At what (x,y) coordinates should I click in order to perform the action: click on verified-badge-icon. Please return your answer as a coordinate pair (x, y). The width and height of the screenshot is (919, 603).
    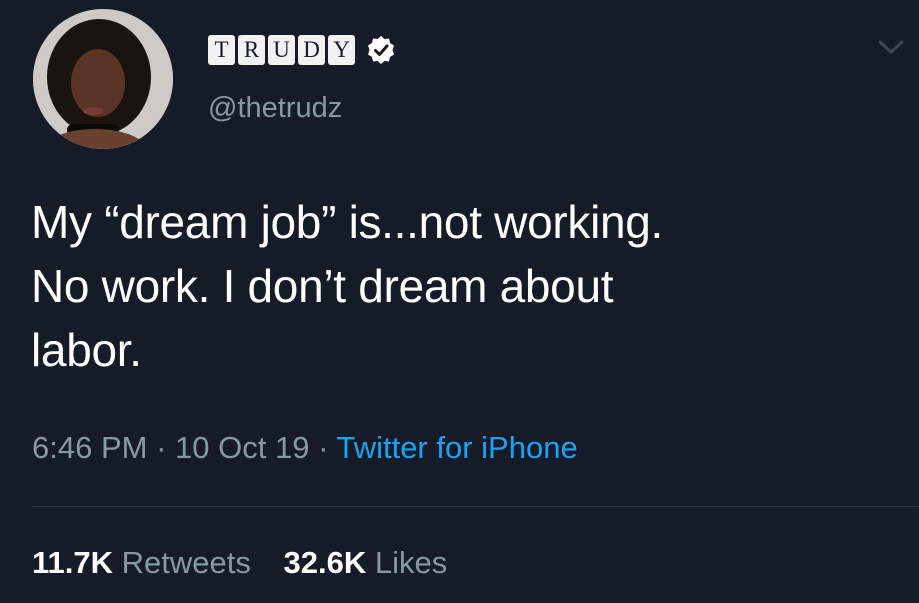
    Looking at the image, I should click on (381, 50).